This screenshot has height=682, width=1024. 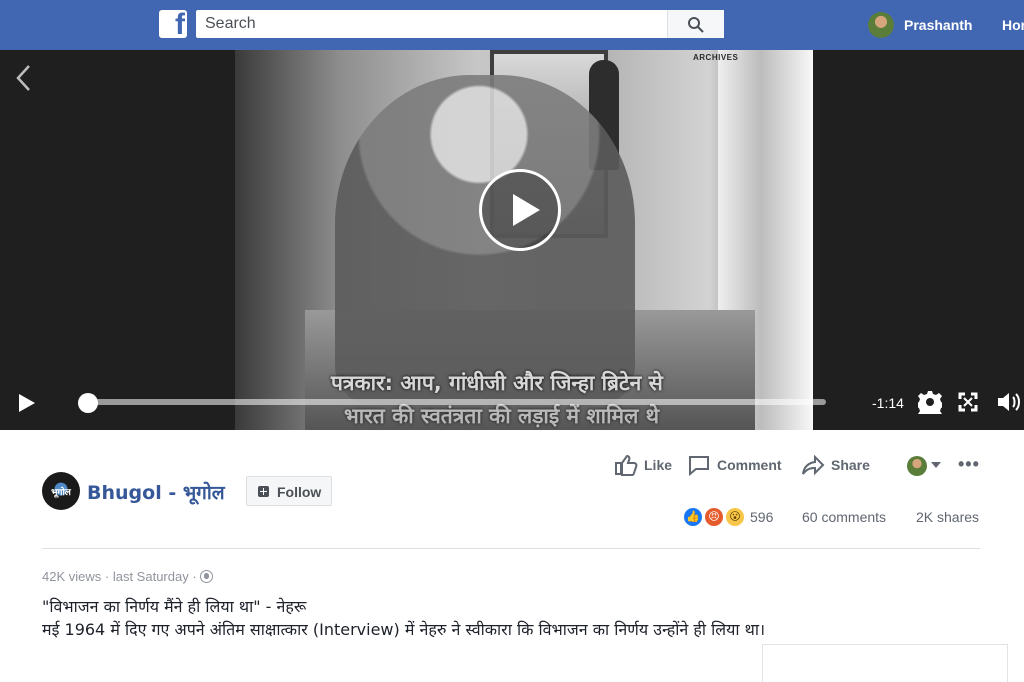 What do you see at coordinates (885, 663) in the screenshot?
I see `comment-panel-peek` at bounding box center [885, 663].